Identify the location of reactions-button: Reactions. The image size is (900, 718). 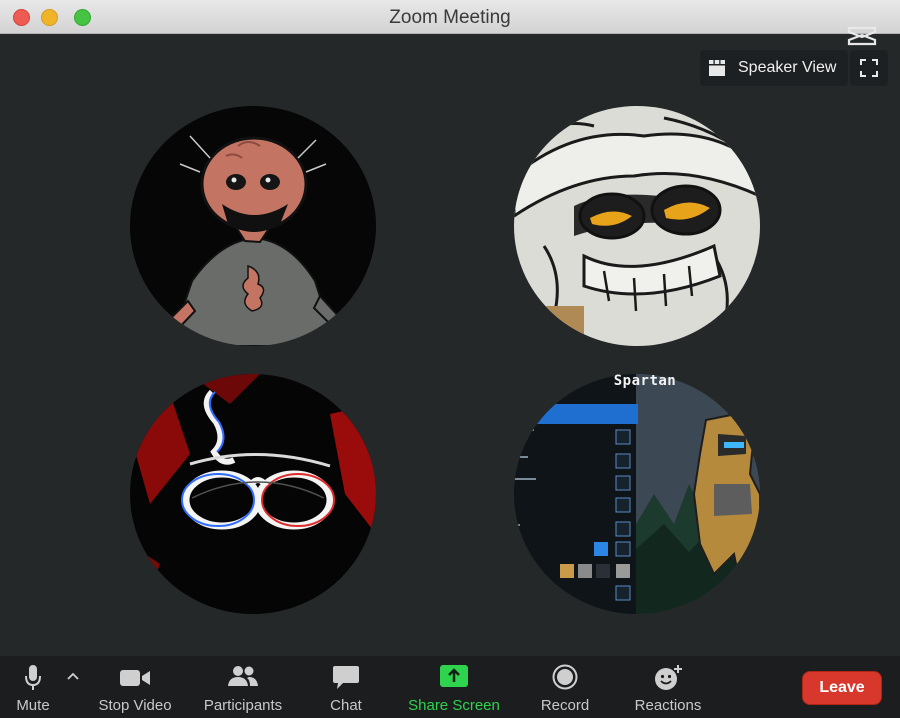
(668, 687).